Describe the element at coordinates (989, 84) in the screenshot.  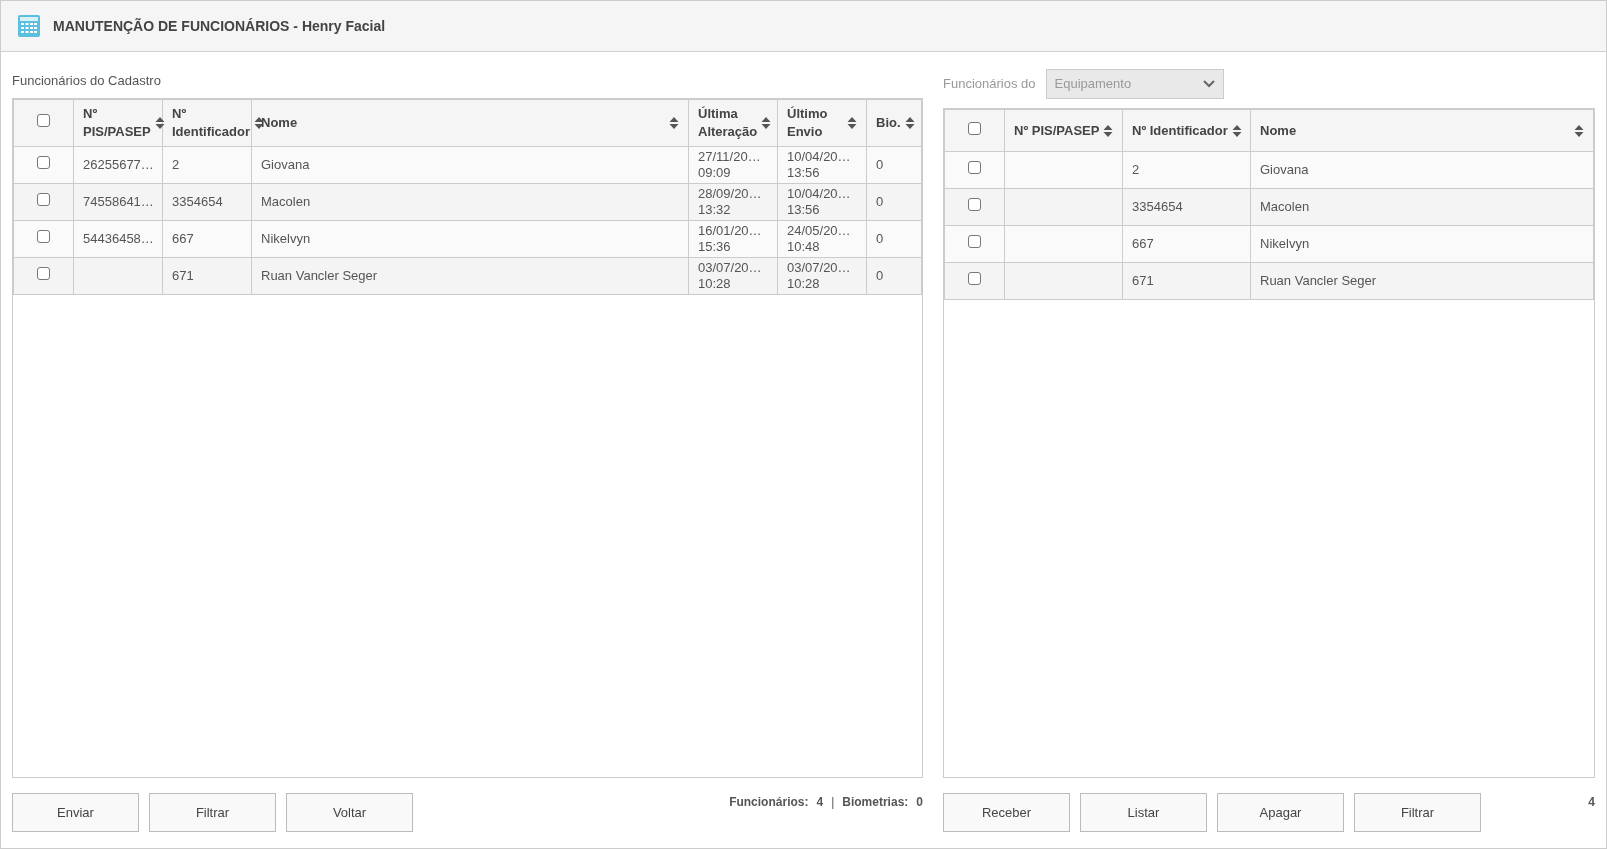
I see `panel-label: Funcionários do` at that location.